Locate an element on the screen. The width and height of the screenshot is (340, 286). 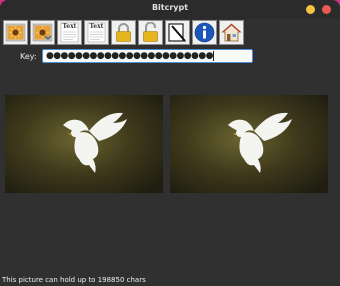
save-text-button: Text is located at coordinates (96, 32).